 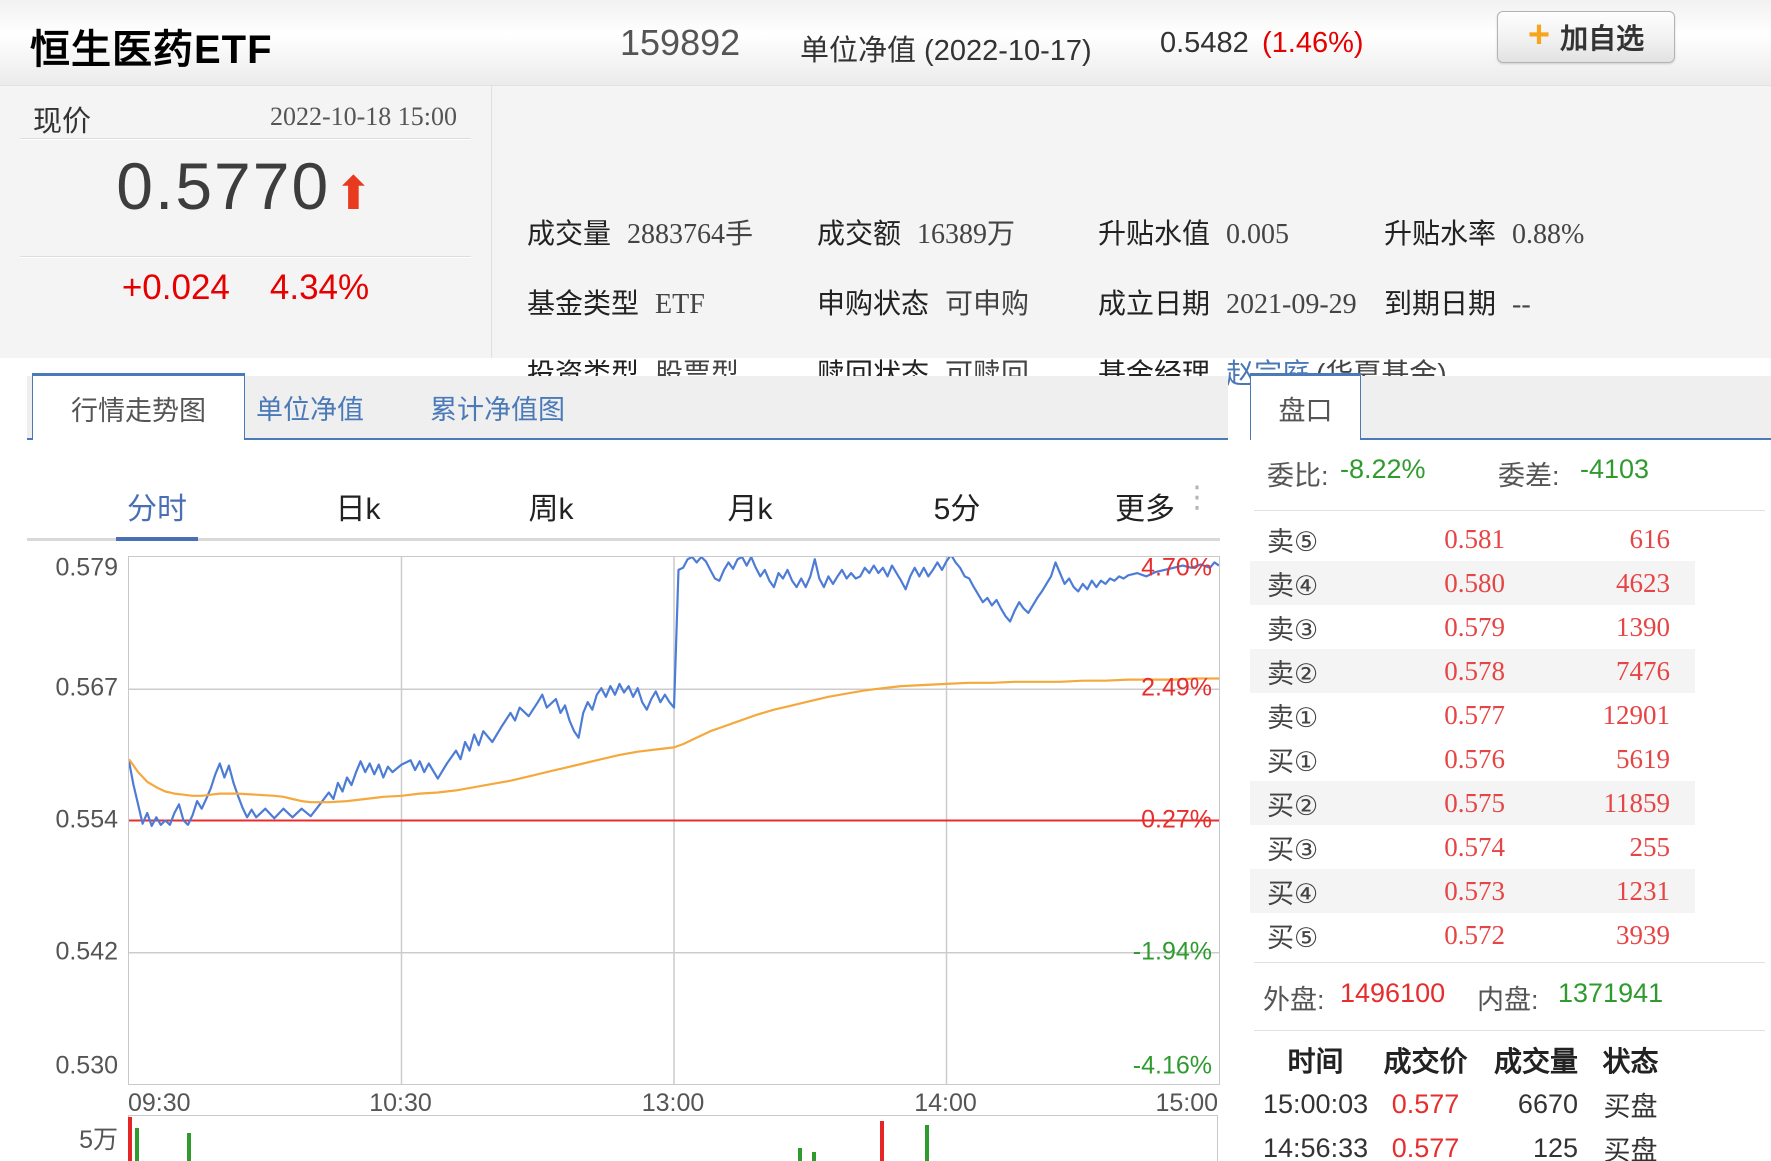 What do you see at coordinates (616, 304) in the screenshot?
I see `info-pair: 基金类型 ETF` at bounding box center [616, 304].